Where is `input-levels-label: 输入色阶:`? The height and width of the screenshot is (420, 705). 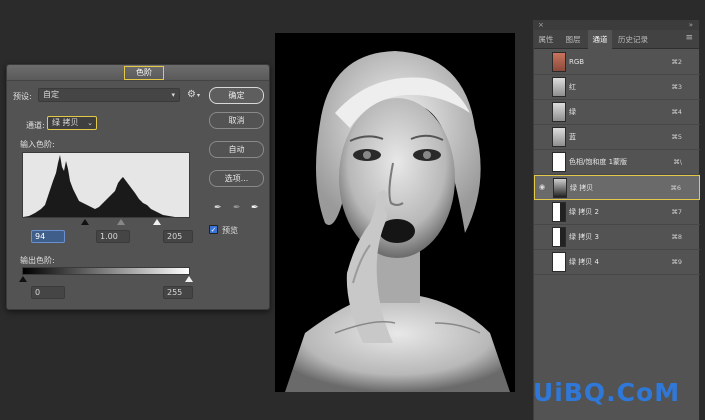
input-levels-label: 输入色阶: is located at coordinates (37, 144).